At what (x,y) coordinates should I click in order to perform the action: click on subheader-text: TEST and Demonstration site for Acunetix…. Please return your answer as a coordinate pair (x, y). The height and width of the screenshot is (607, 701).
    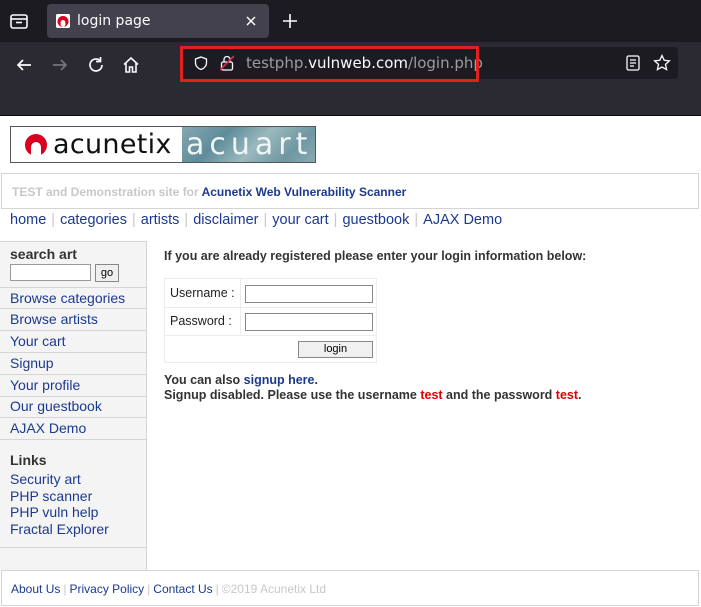
    Looking at the image, I should click on (209, 192).